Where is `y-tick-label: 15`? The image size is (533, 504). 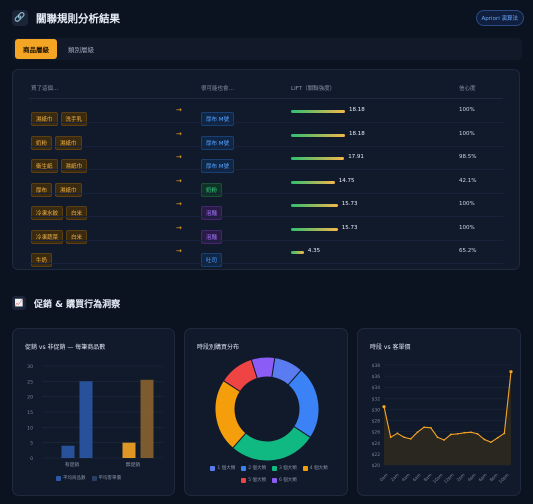
y-tick-label: 15 is located at coordinates (30, 413).